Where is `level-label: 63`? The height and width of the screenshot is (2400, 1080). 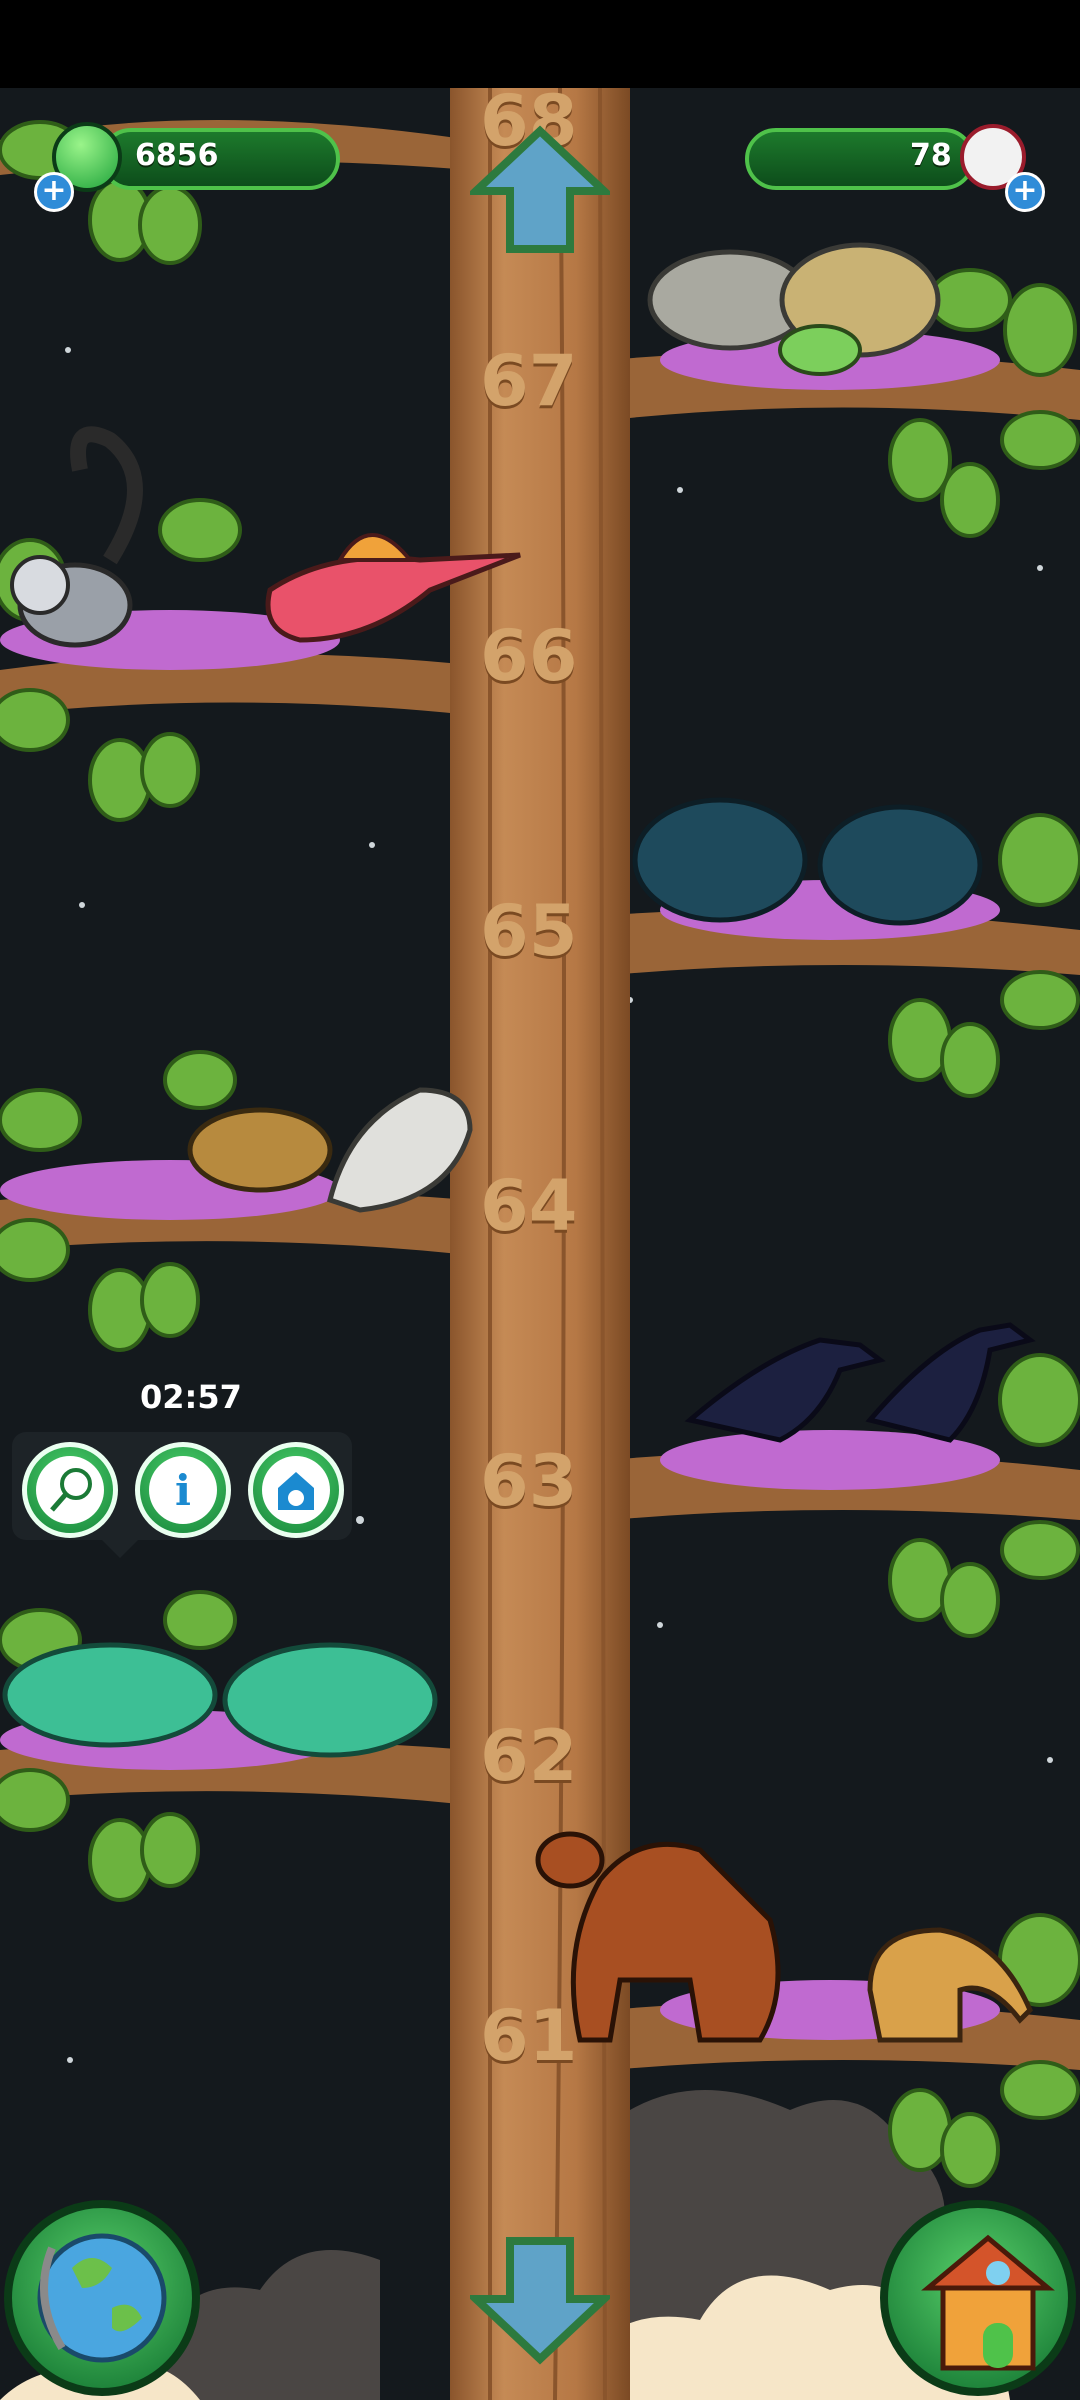 level-label: 63 is located at coordinates (529, 1481).